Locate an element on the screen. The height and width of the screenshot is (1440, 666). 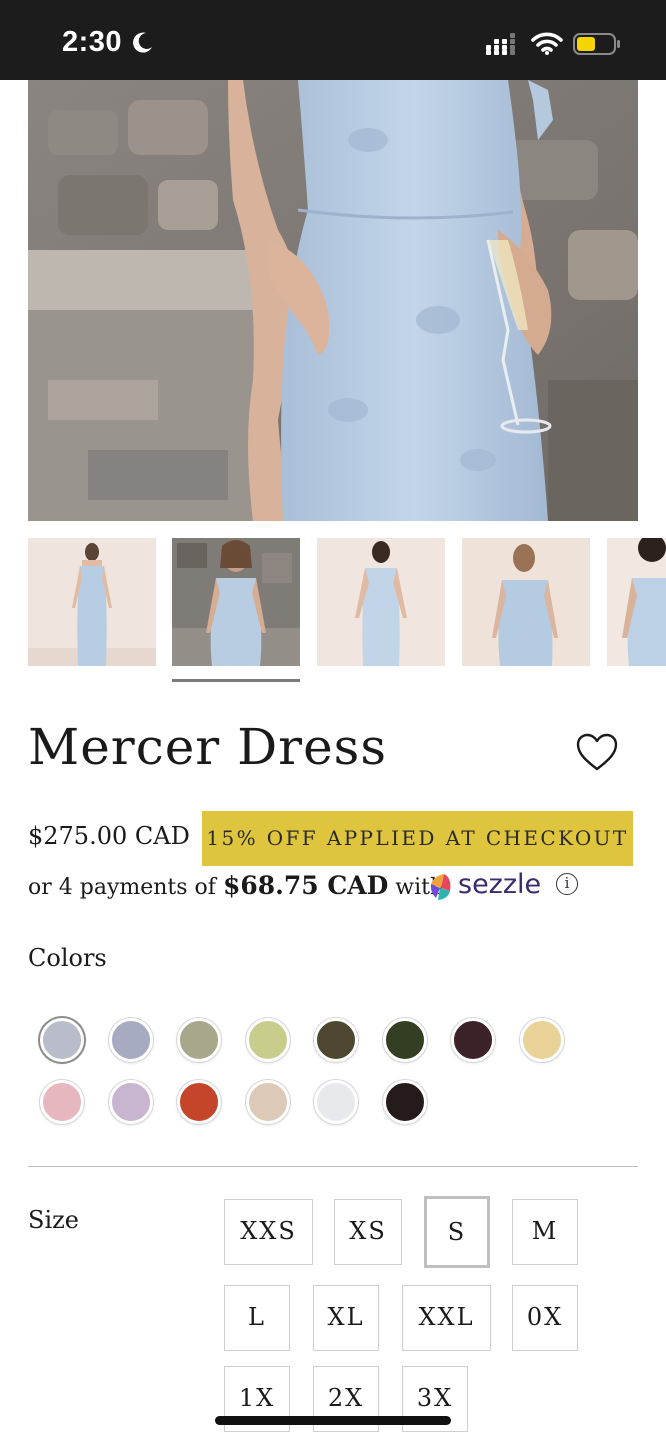
info-icon: i is located at coordinates (567, 884).